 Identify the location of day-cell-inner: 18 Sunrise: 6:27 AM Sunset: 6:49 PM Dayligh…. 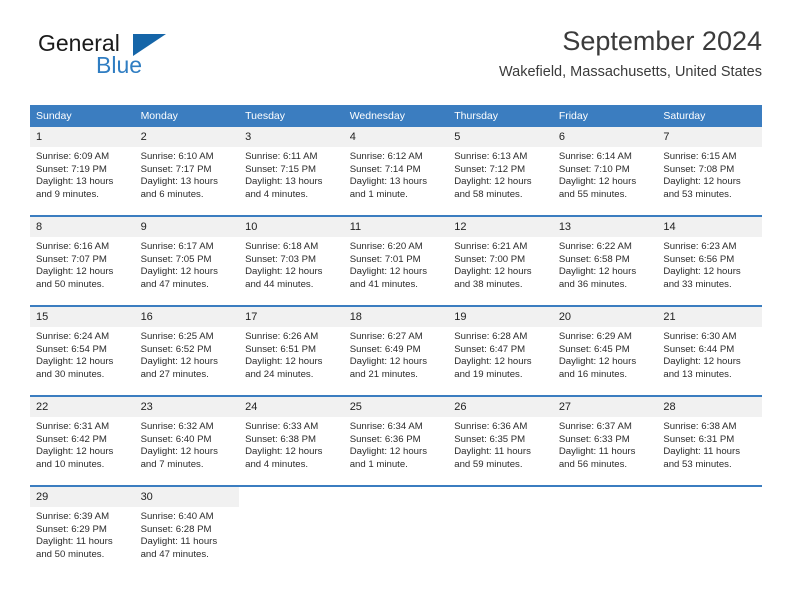
(396, 351).